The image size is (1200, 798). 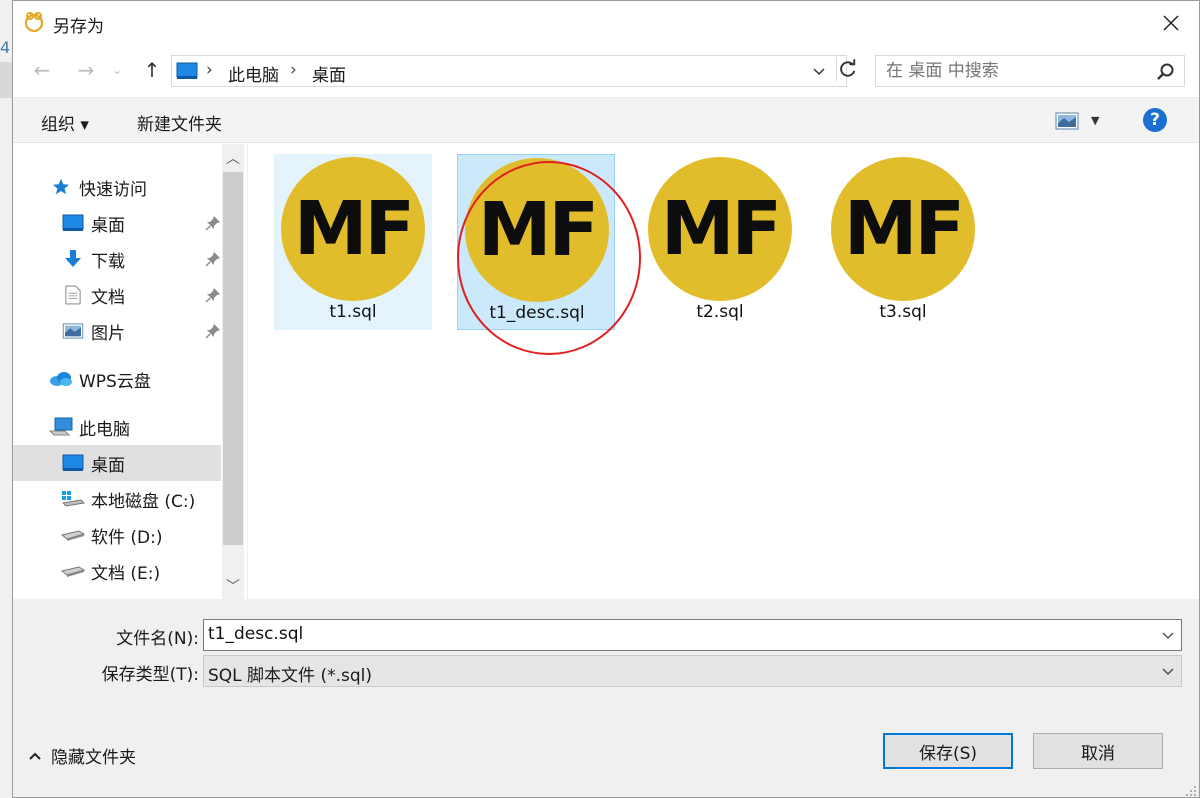 I want to click on search-input, so click(x=1011, y=71).